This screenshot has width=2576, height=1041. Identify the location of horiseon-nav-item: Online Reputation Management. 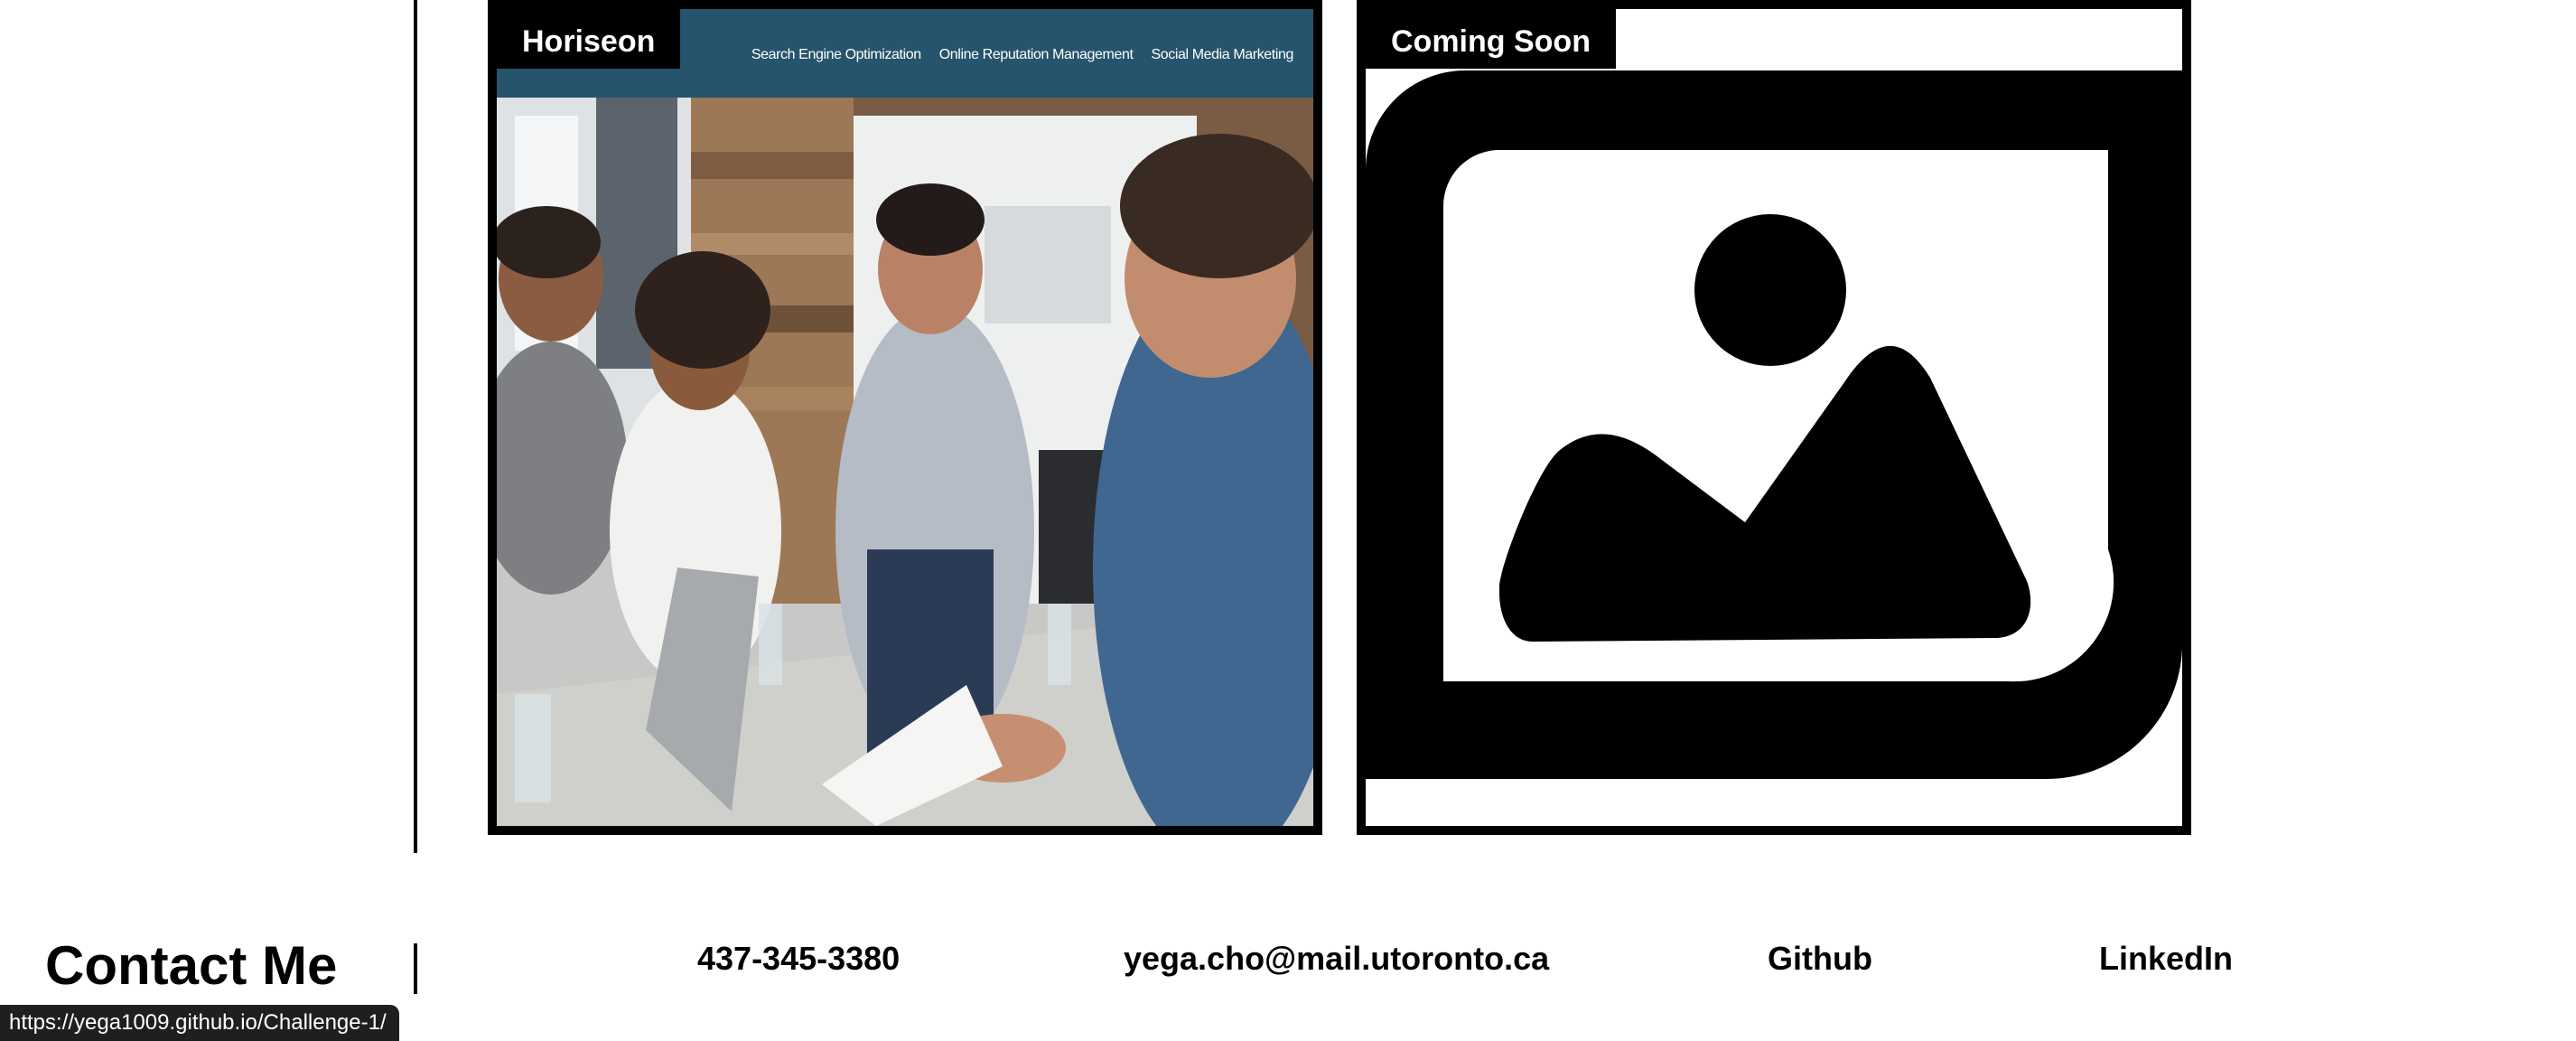
(1036, 55).